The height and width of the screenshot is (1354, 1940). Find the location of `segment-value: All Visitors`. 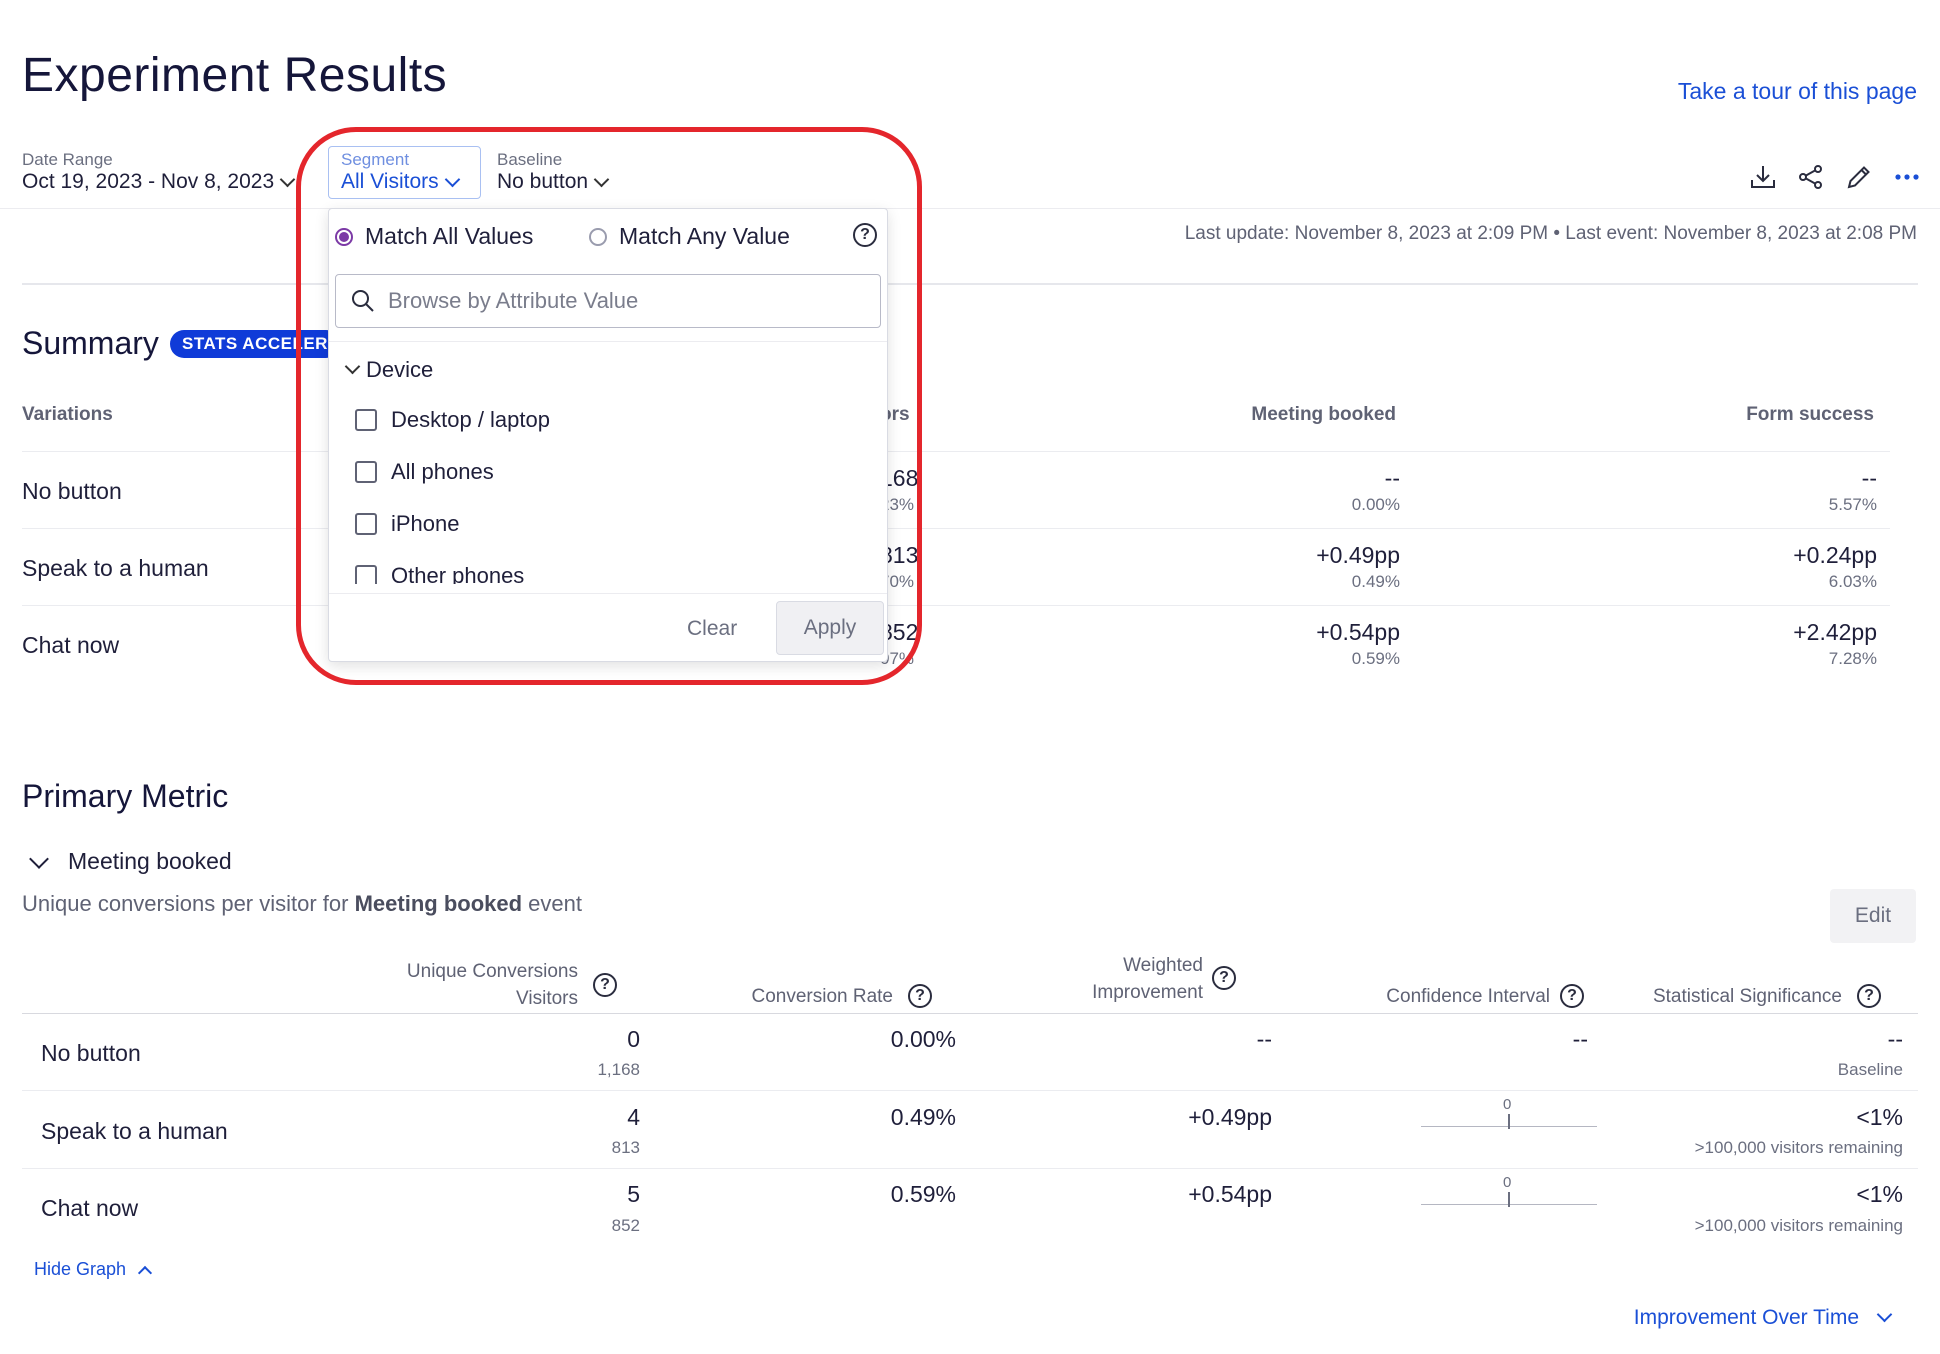

segment-value: All Visitors is located at coordinates (390, 181).